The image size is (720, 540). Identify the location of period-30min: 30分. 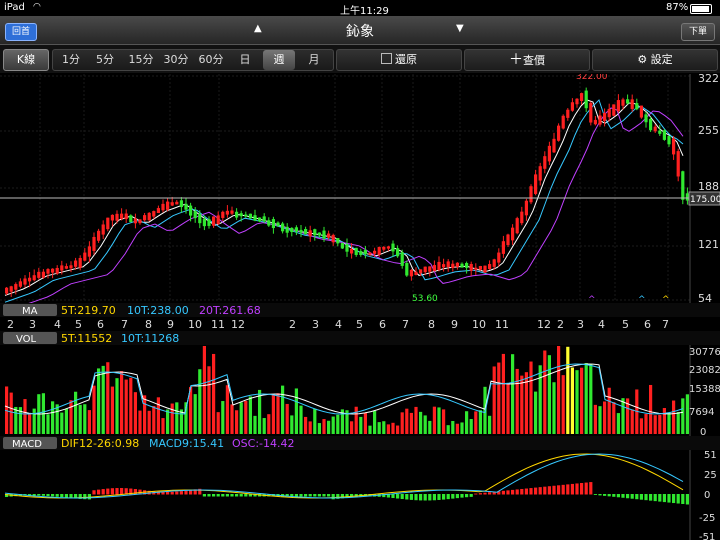
(176, 60).